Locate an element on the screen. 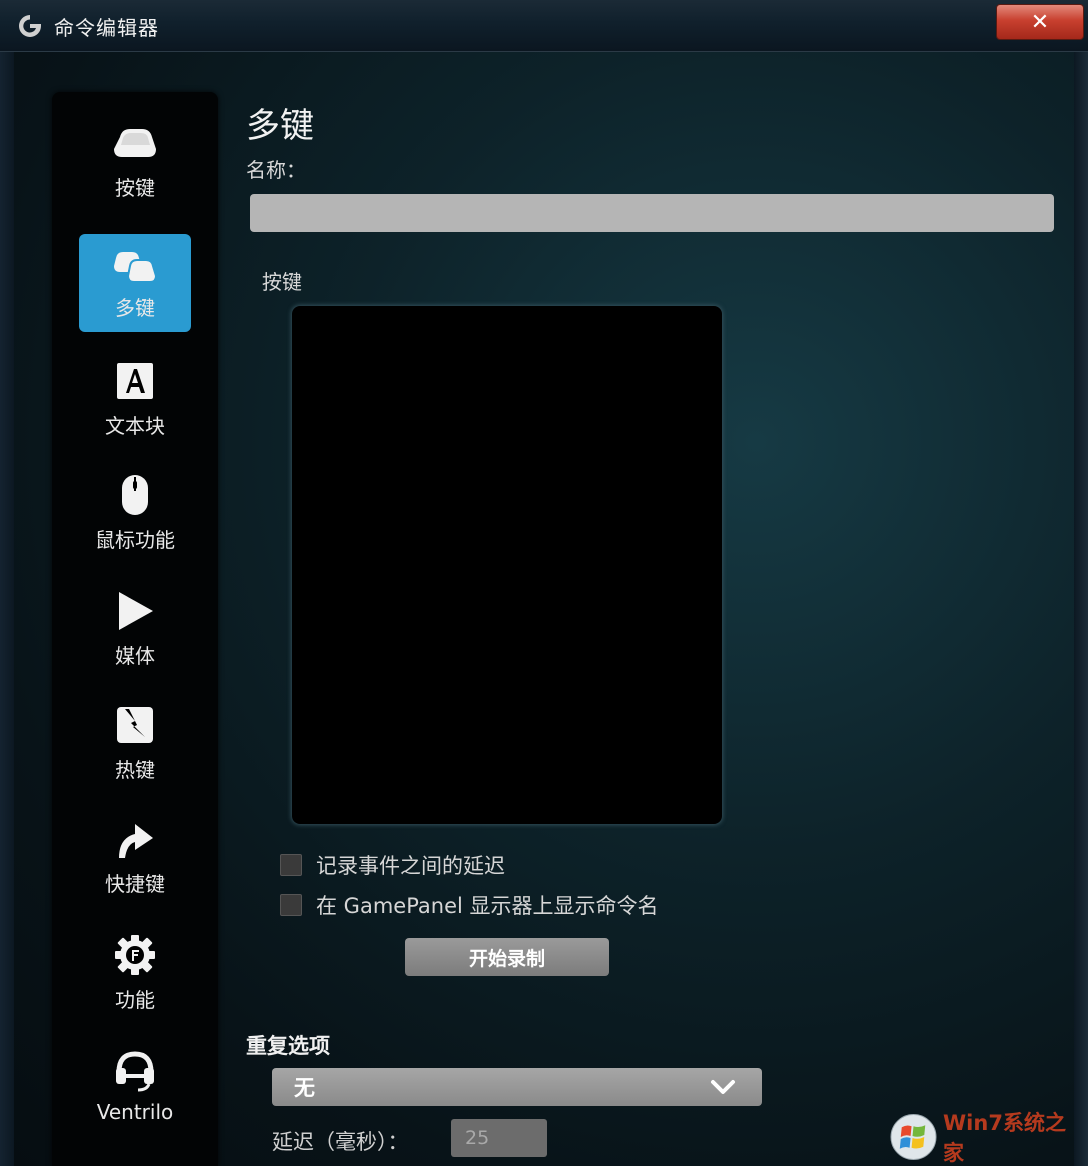 The height and width of the screenshot is (1166, 1088). watermark: Win7系统之家 is located at coordinates (987, 1138).